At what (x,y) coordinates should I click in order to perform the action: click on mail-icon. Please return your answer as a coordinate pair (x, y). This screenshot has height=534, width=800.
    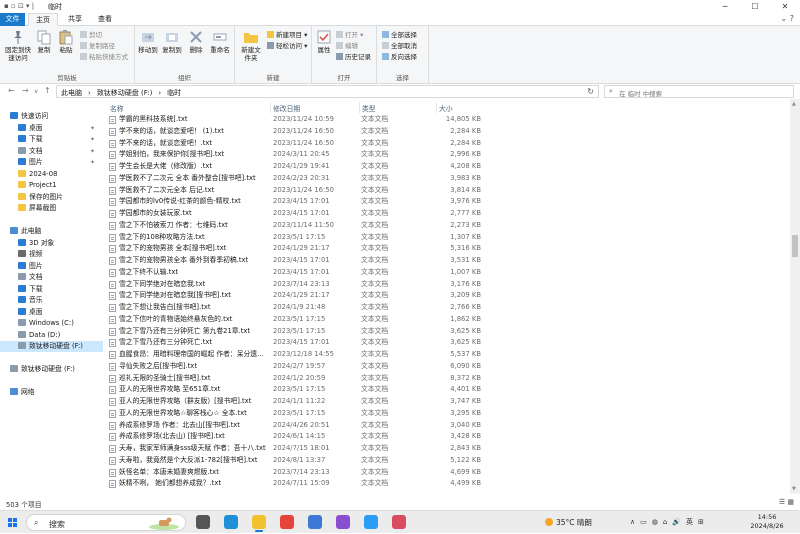
    Looking at the image, I should click on (315, 522).